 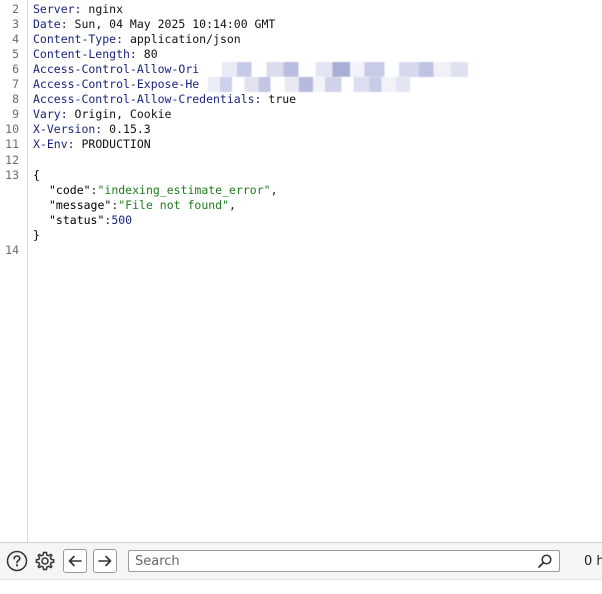 I want to click on arrow-right-icon, so click(x=105, y=561).